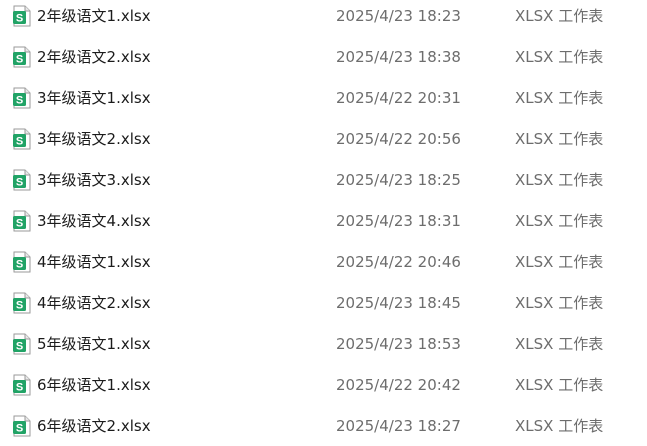  I want to click on file-modified-date: 2025/4/22 20:31, so click(398, 98).